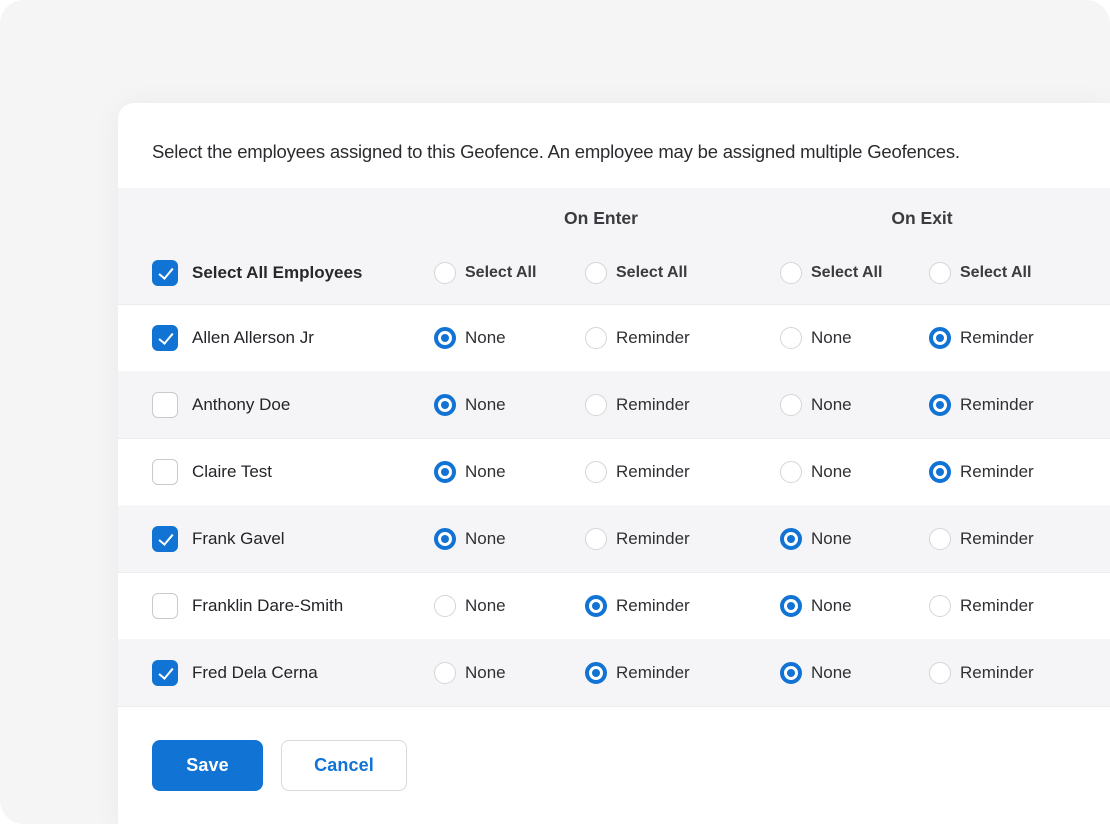  Describe the element at coordinates (614, 472) in the screenshot. I see `employee-row: Claire Test None Reminder None Reminder` at that location.